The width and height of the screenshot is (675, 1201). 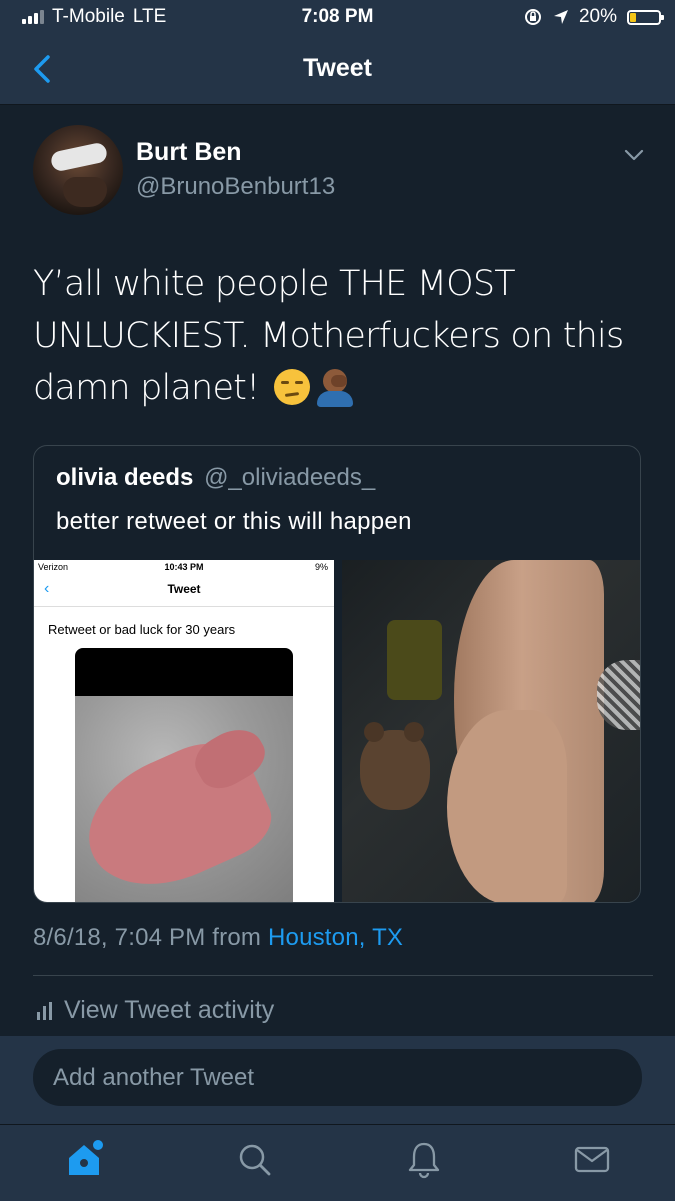 I want to click on quote-author-handle: @_oliviadeeds_, so click(x=290, y=477).